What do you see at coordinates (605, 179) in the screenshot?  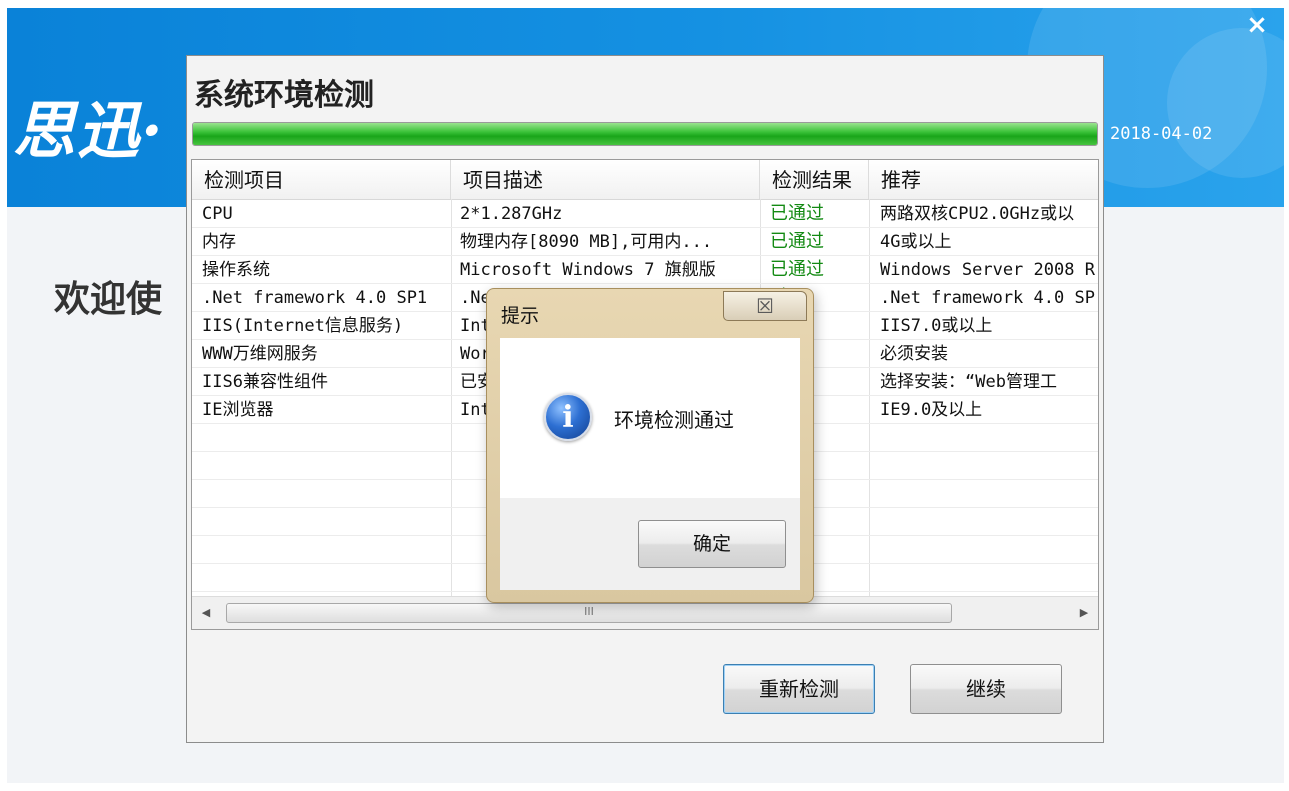 I see `column-header-description: 项目描述` at bounding box center [605, 179].